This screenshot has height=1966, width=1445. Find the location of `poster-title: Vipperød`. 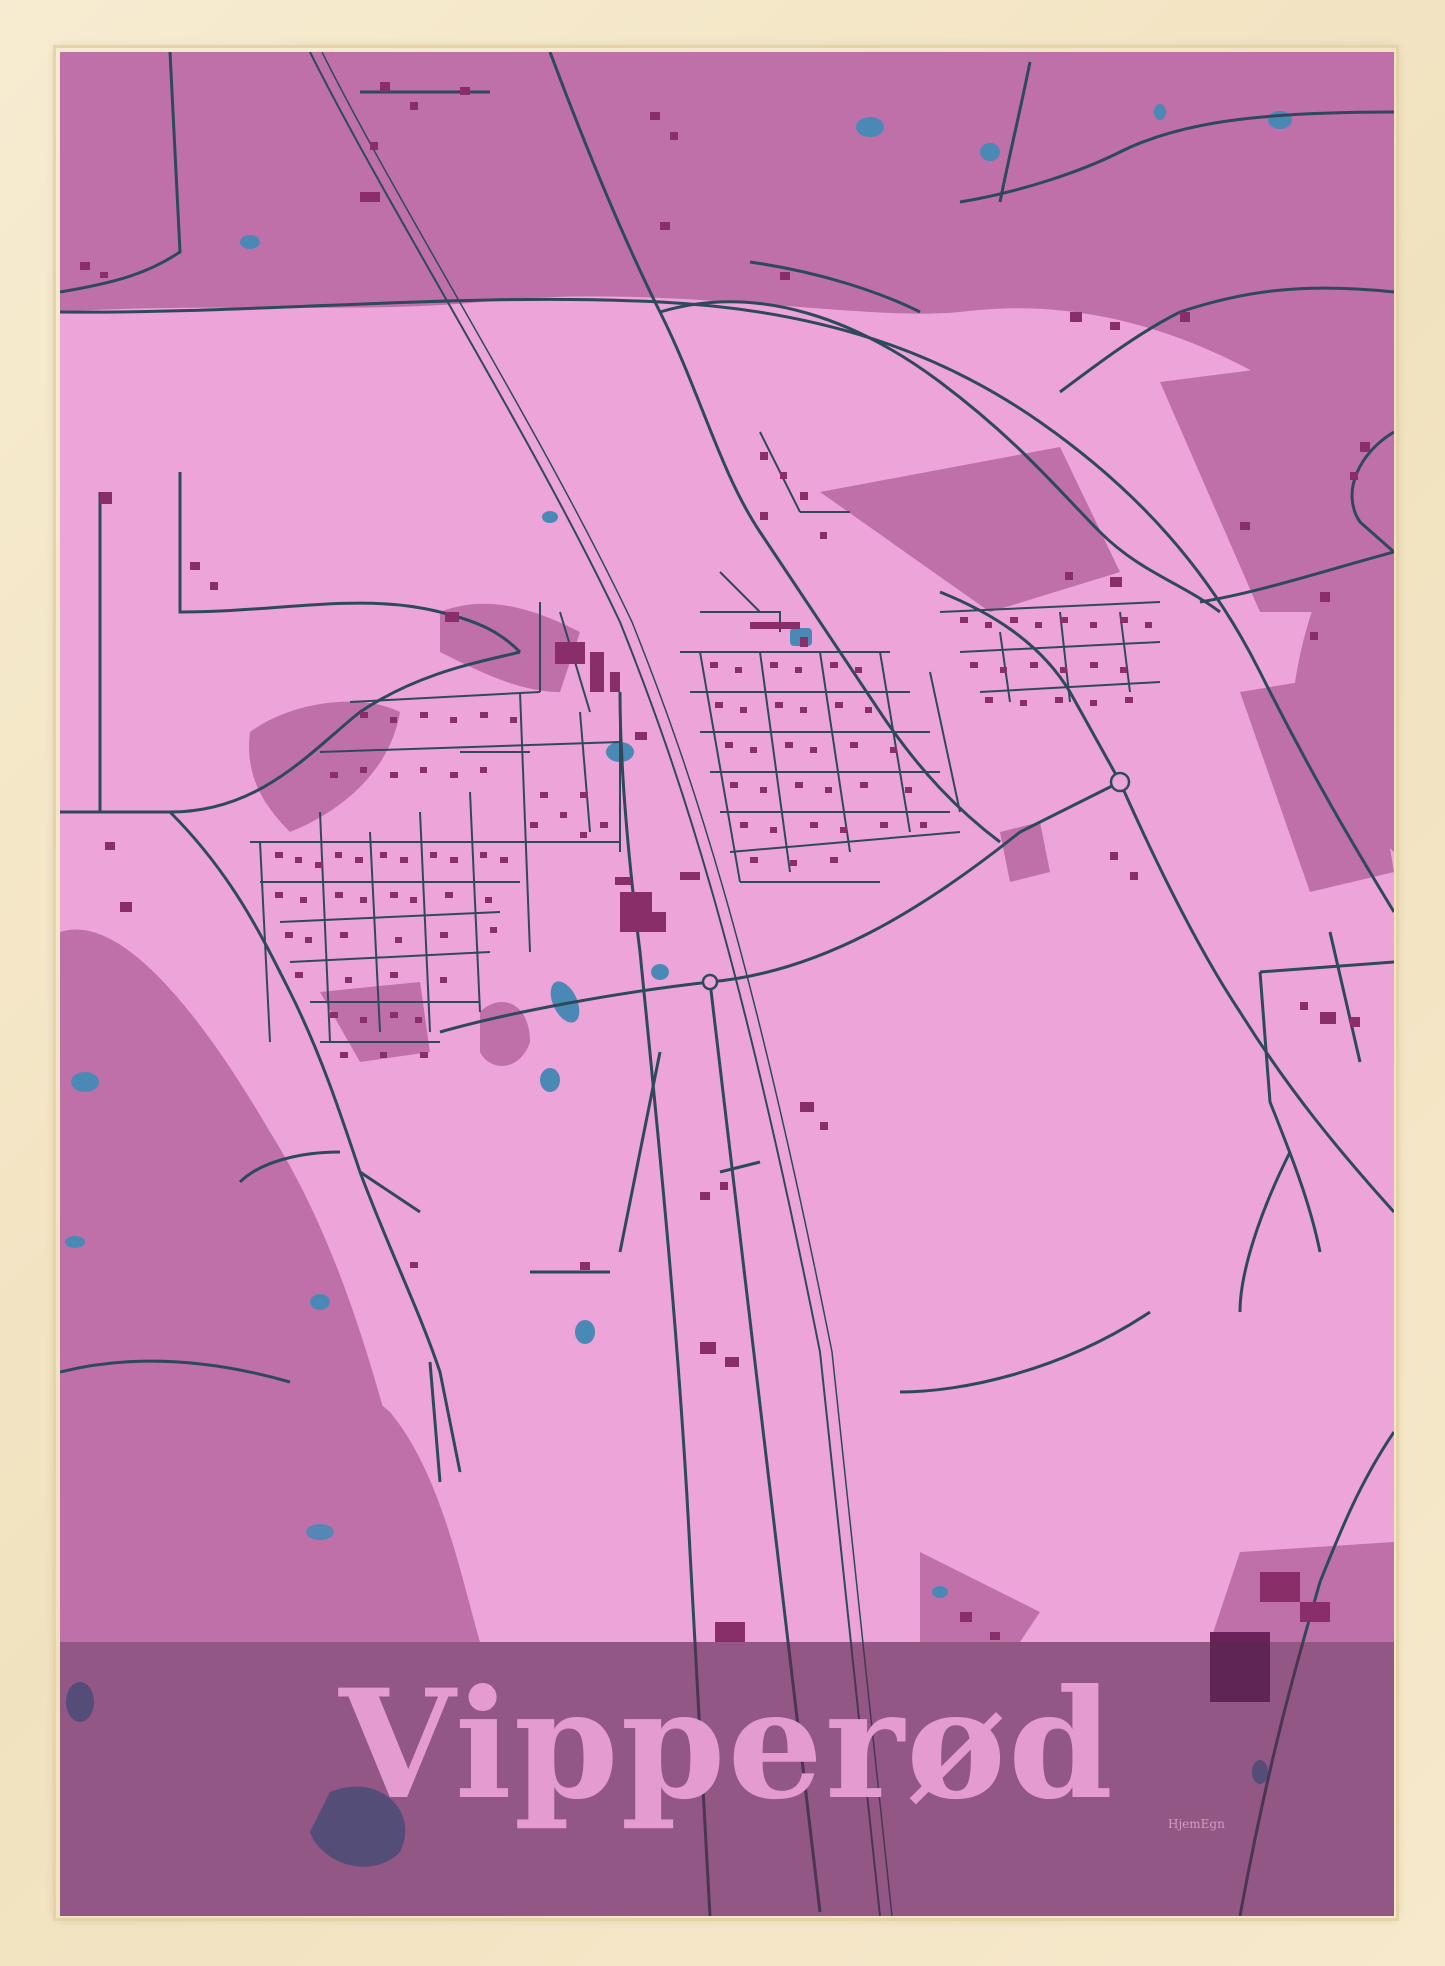

poster-title: Vipperød is located at coordinates (727, 1745).